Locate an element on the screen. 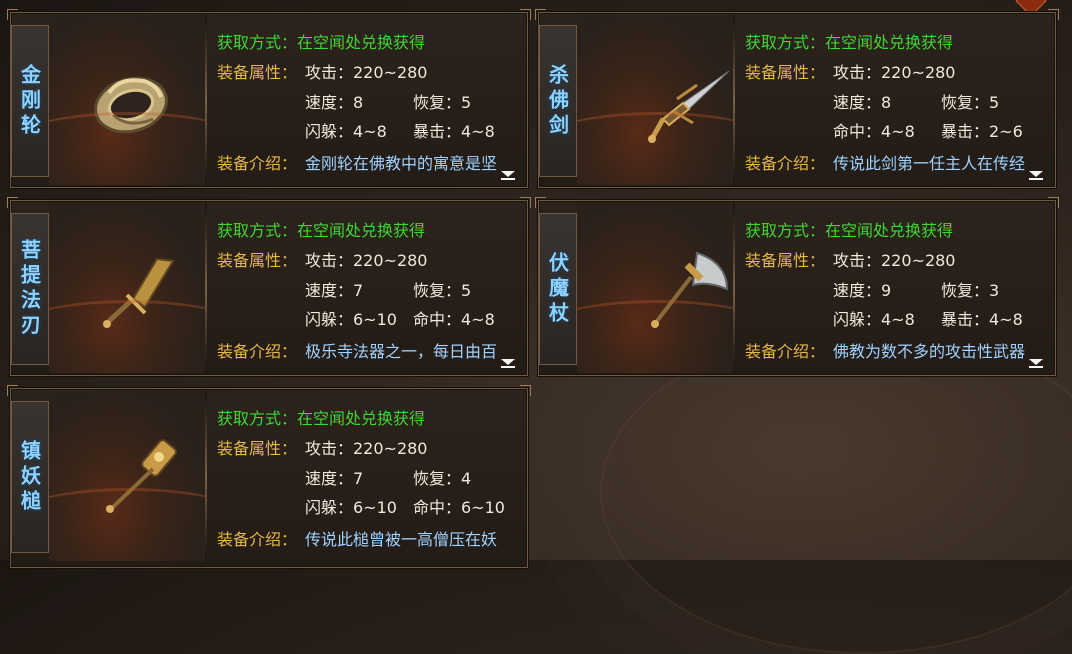 Image resolution: width=1072 pixels, height=654 pixels. intro-row: 装备介绍： 佛教为数不多的攻击性武器 is located at coordinates (885, 350).